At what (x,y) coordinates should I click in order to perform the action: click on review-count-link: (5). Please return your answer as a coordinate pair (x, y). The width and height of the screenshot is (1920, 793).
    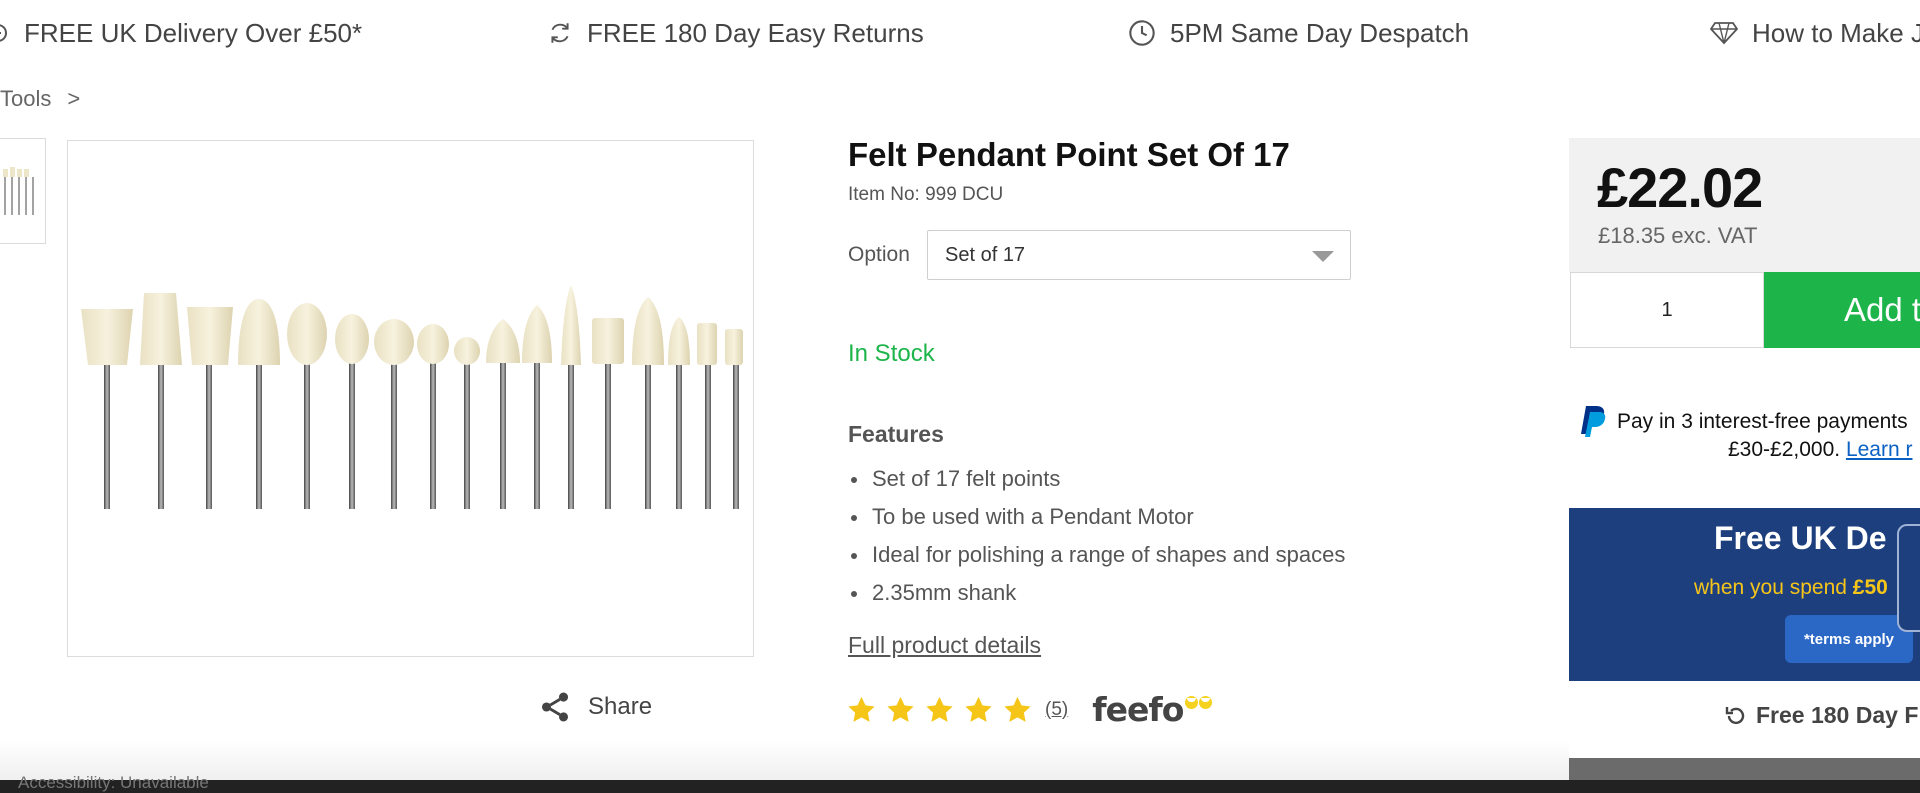
    Looking at the image, I should click on (1056, 710).